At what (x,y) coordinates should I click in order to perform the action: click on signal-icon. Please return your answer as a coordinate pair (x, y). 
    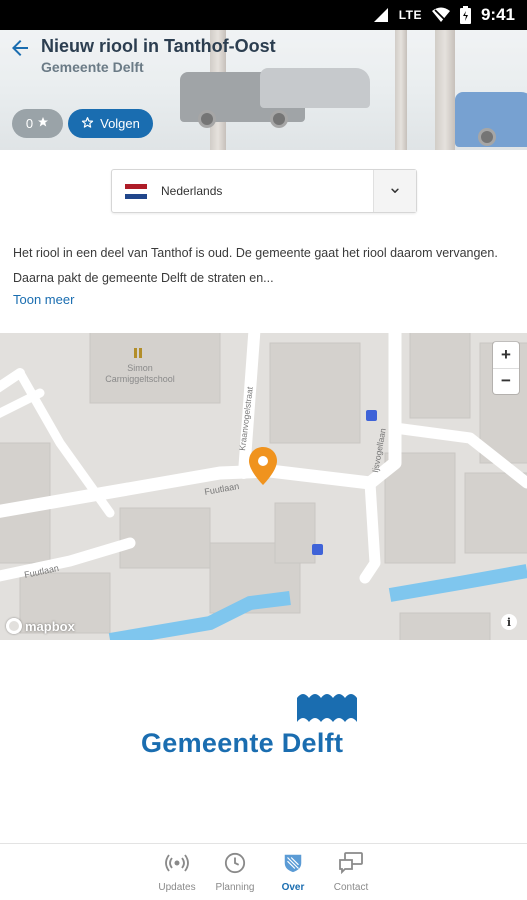
    Looking at the image, I should click on (381, 15).